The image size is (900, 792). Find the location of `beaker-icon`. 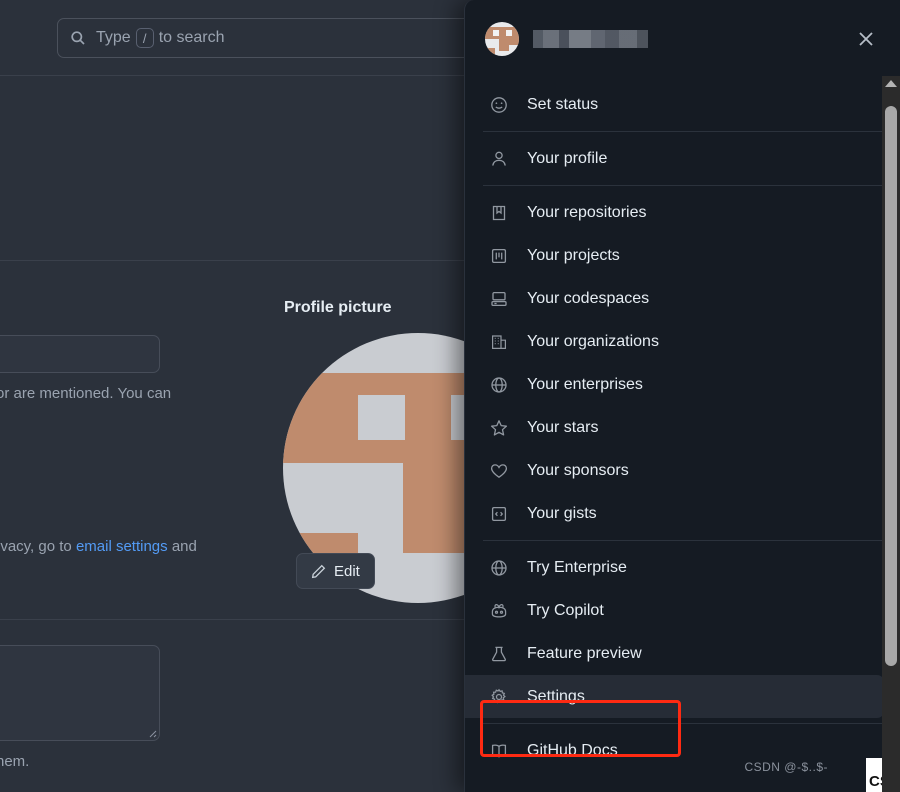

beaker-icon is located at coordinates (499, 654).